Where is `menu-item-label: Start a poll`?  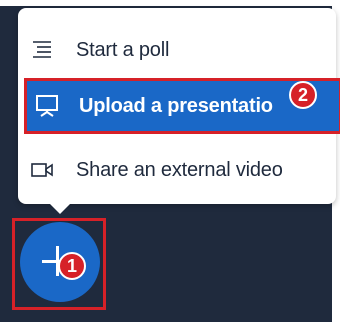
menu-item-label: Start a poll is located at coordinates (123, 49).